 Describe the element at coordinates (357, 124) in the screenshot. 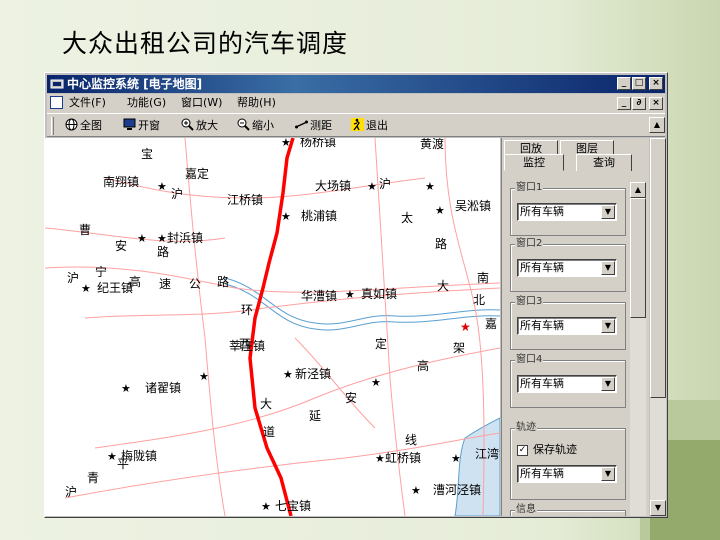

I see `exit-icon` at that location.